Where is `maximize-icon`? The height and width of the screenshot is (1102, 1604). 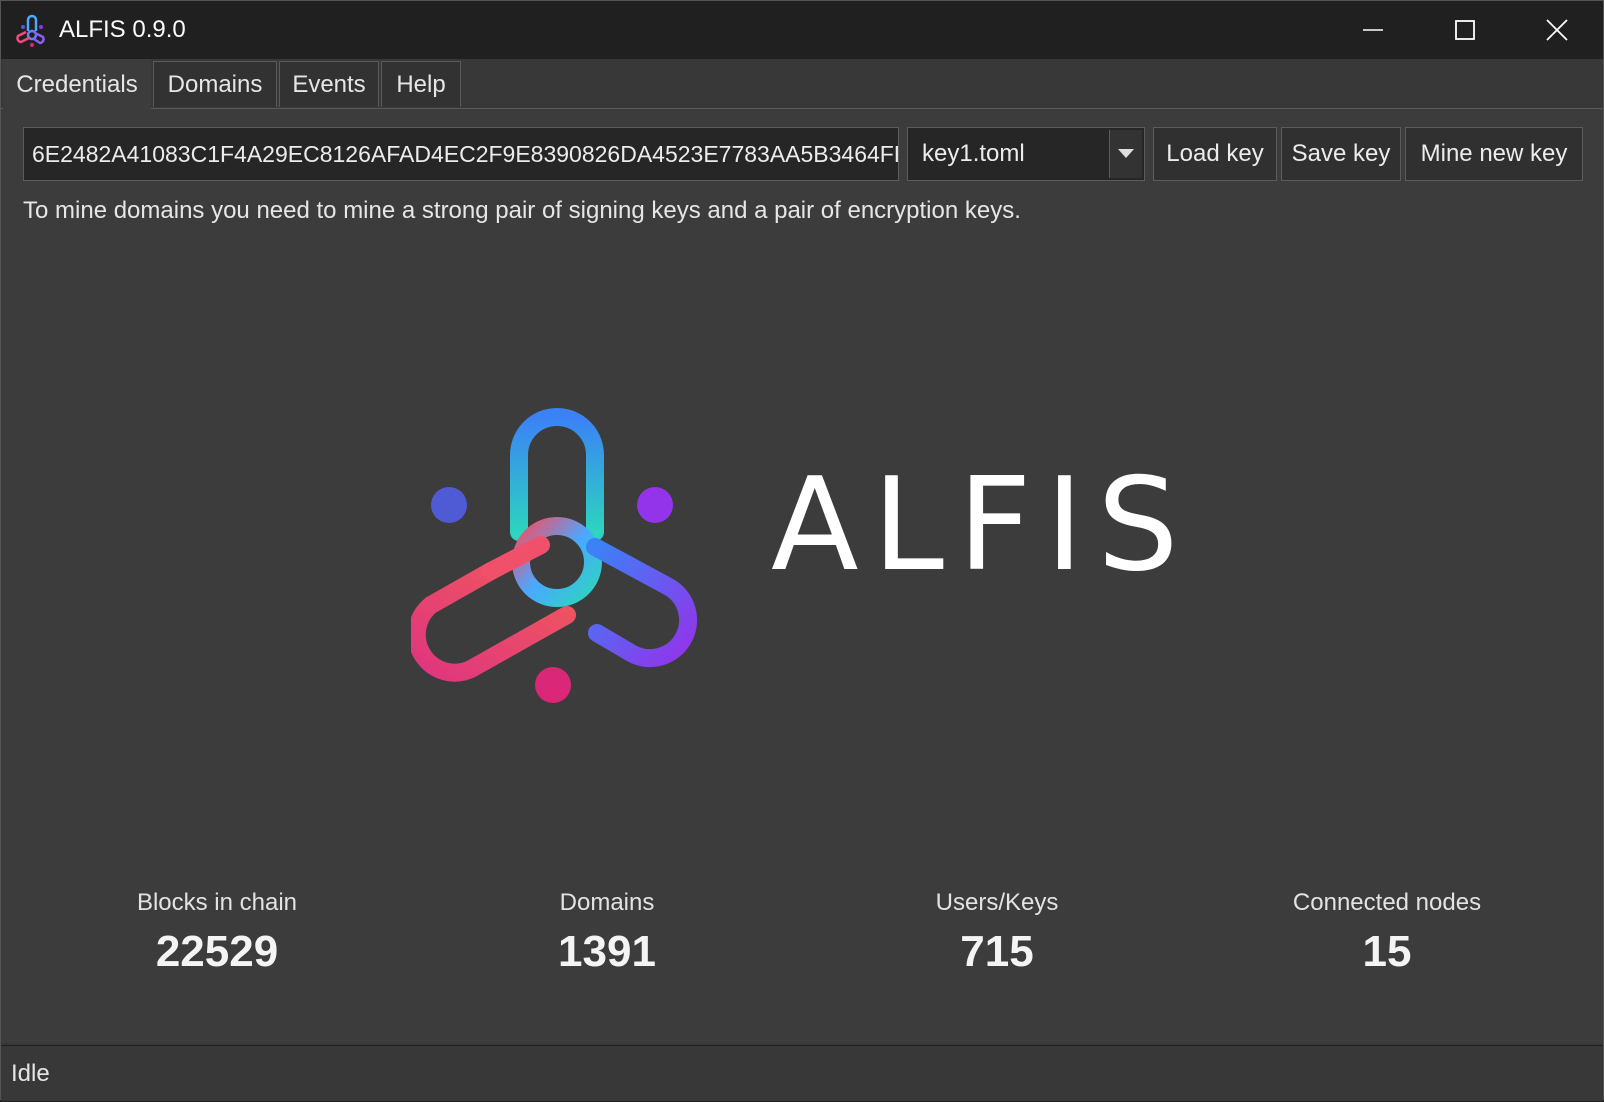 maximize-icon is located at coordinates (1465, 30).